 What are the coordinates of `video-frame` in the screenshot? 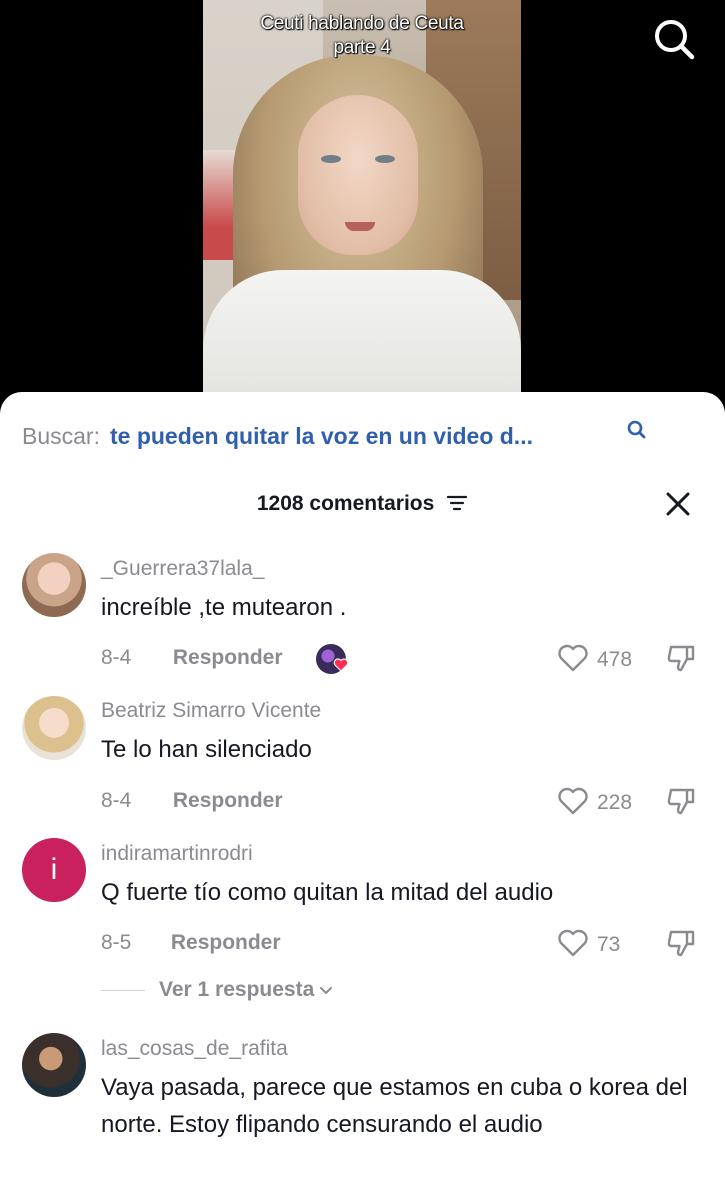 It's located at (362, 200).